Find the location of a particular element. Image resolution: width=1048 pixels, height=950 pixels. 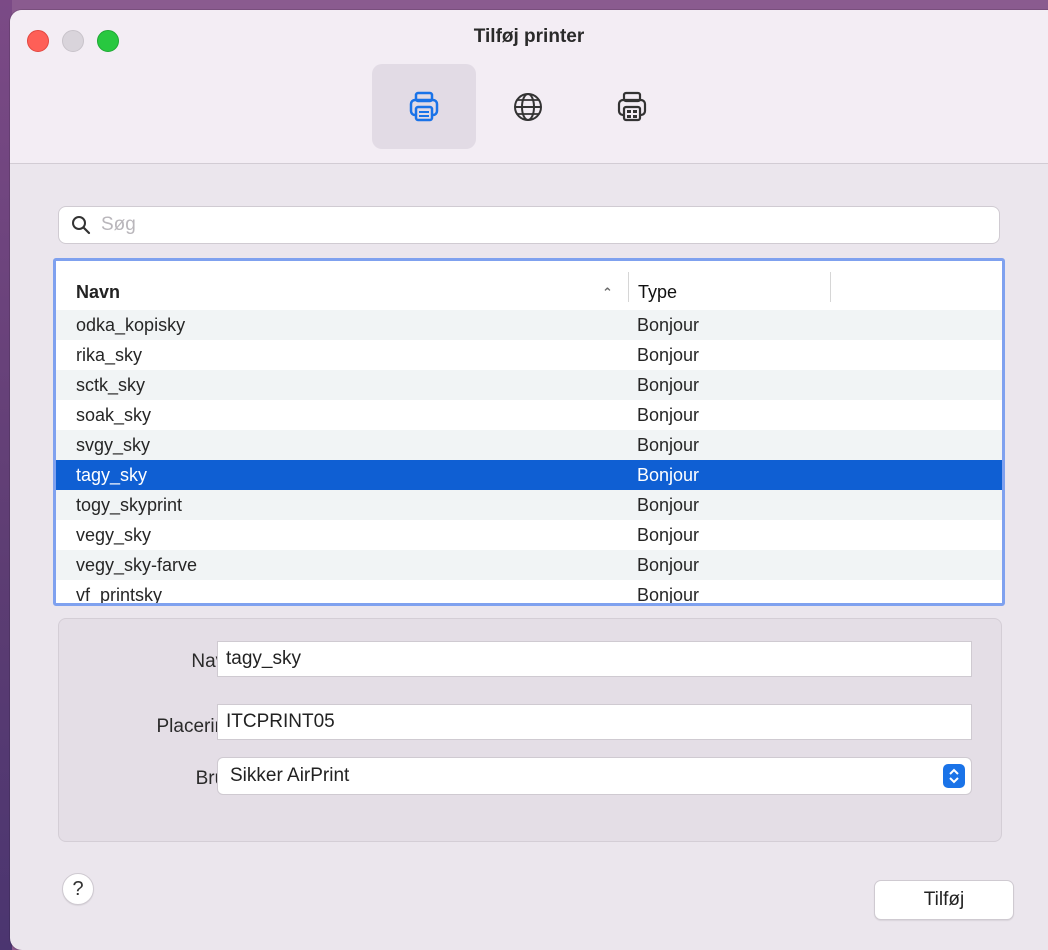

printer-name-cell: rika_sky is located at coordinates (109, 355).